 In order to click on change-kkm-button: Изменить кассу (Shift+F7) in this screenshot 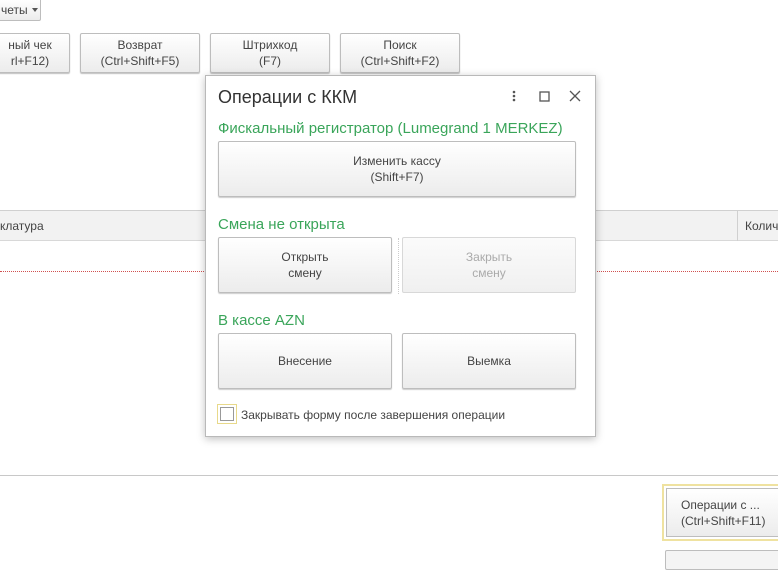, I will do `click(397, 169)`.